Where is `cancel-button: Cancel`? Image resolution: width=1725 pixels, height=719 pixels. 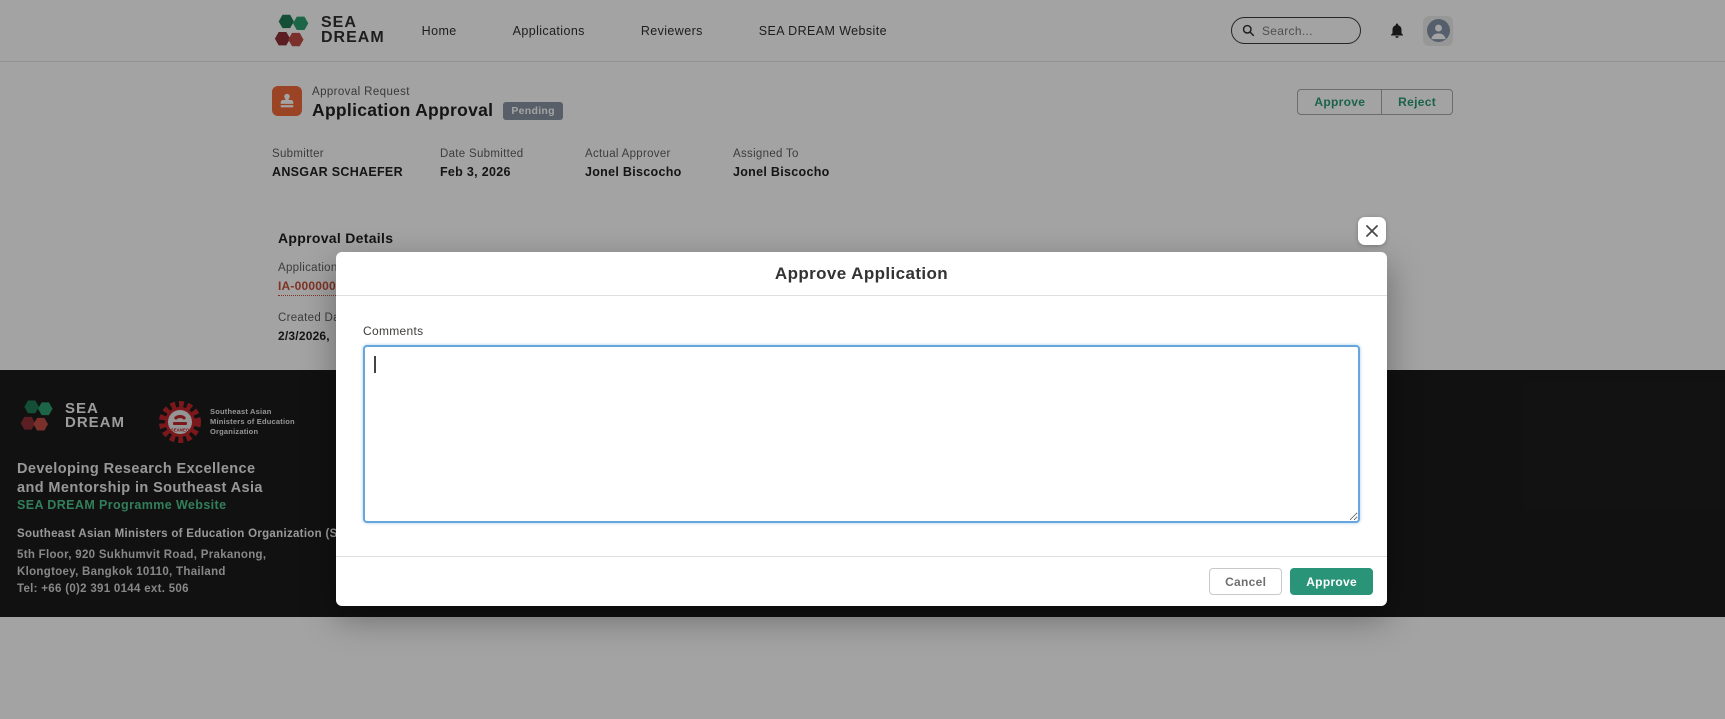 cancel-button: Cancel is located at coordinates (1246, 581).